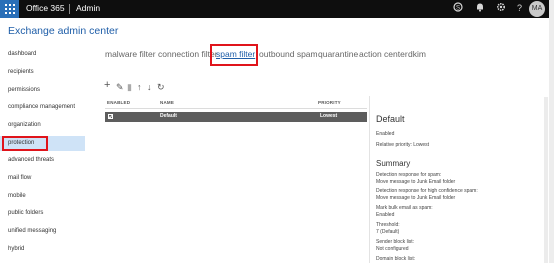 The image size is (554, 263). Describe the element at coordinates (329, 102) in the screenshot. I see `column-header-priority: PRIORITY` at that location.